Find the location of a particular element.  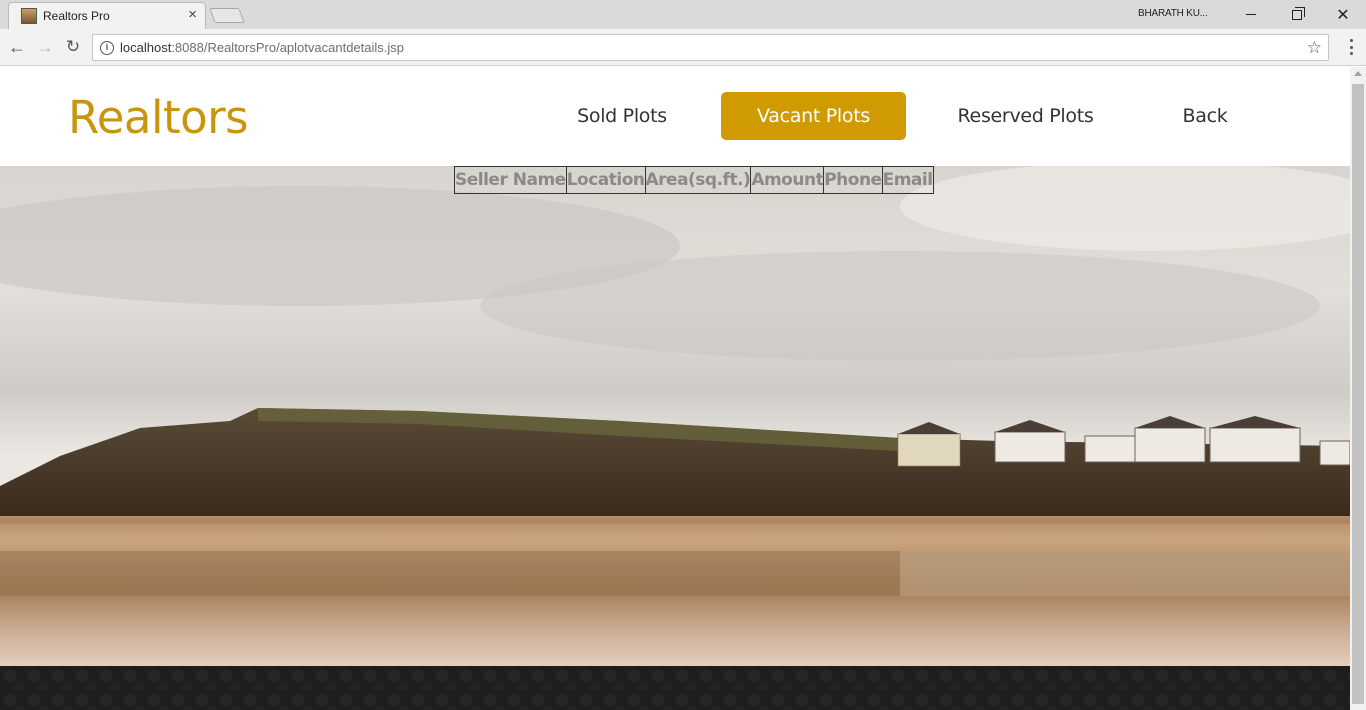

url-path: :8088/RealtorsPro/aplotvacantdetails.jsp is located at coordinates (288, 47).